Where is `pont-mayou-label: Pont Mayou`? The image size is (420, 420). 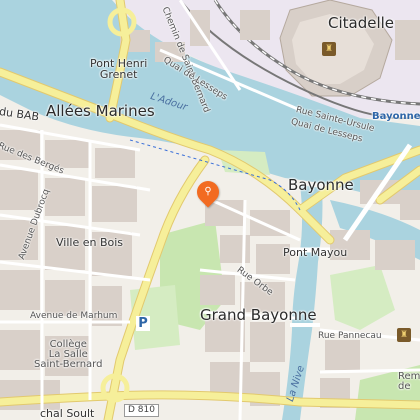
pont-mayou-label: Pont Mayou is located at coordinates (315, 252).